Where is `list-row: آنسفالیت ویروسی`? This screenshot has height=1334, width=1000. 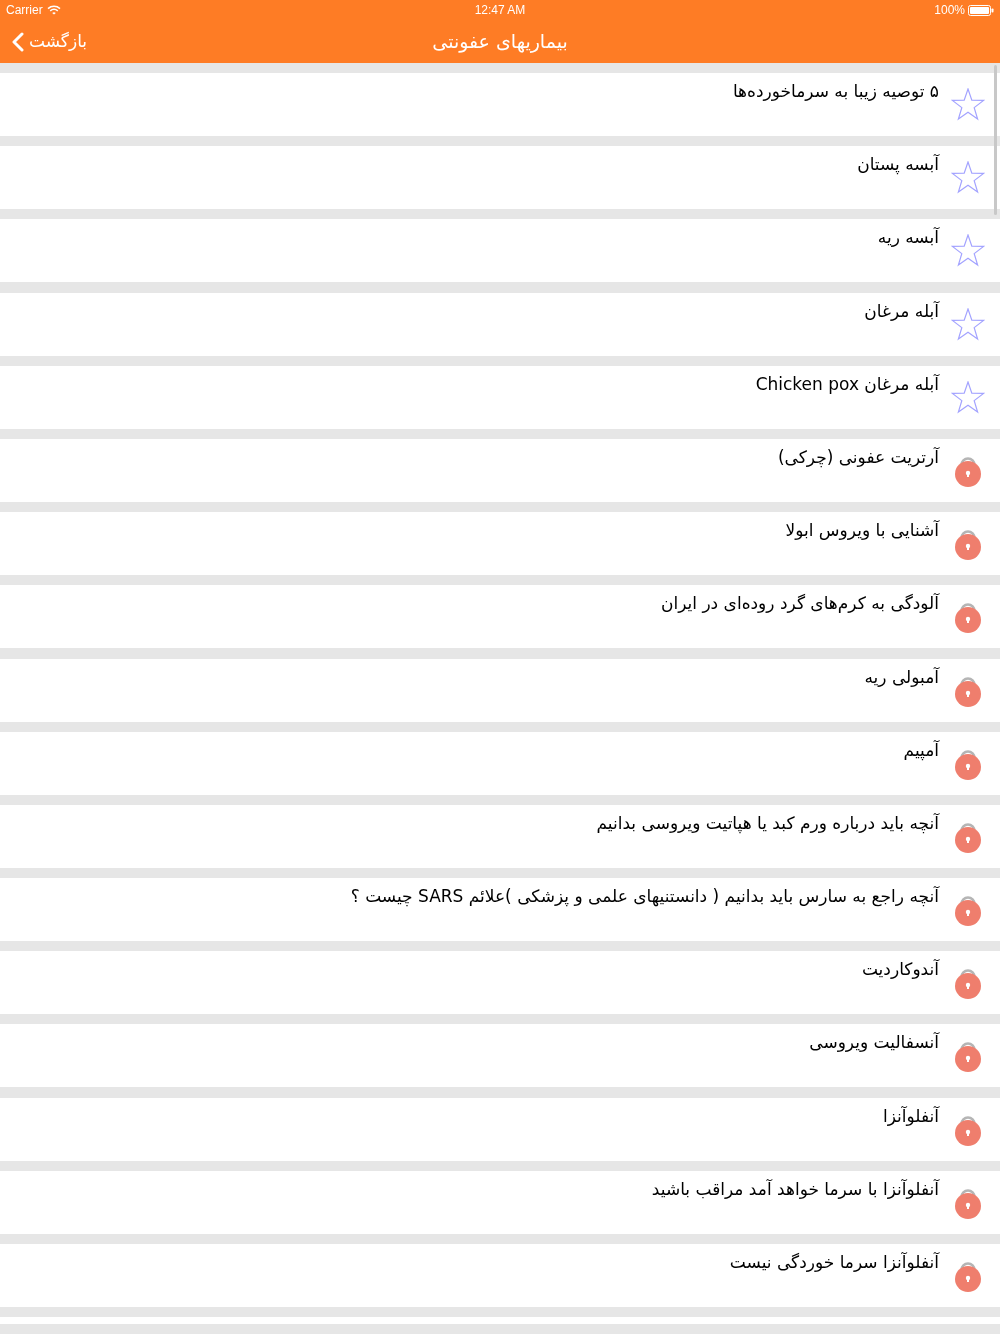 list-row: آنسفالیت ویروسی is located at coordinates (500, 1056).